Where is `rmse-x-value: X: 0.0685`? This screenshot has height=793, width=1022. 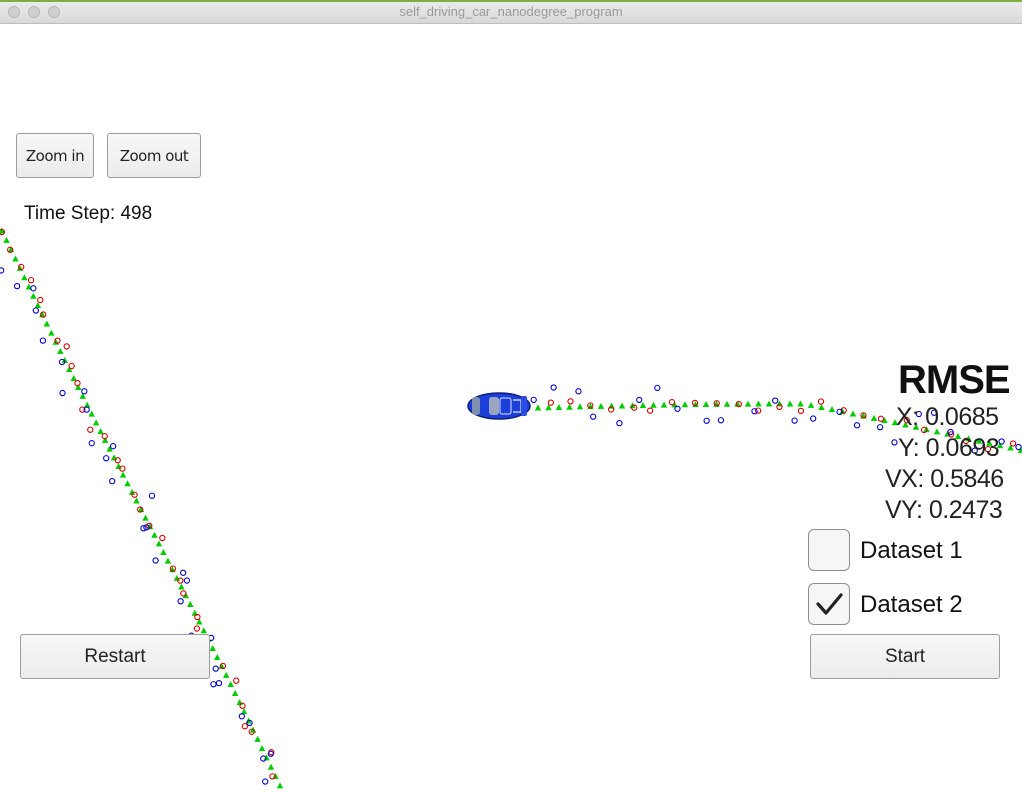
rmse-x-value: X: 0.0685 is located at coordinates (947, 417).